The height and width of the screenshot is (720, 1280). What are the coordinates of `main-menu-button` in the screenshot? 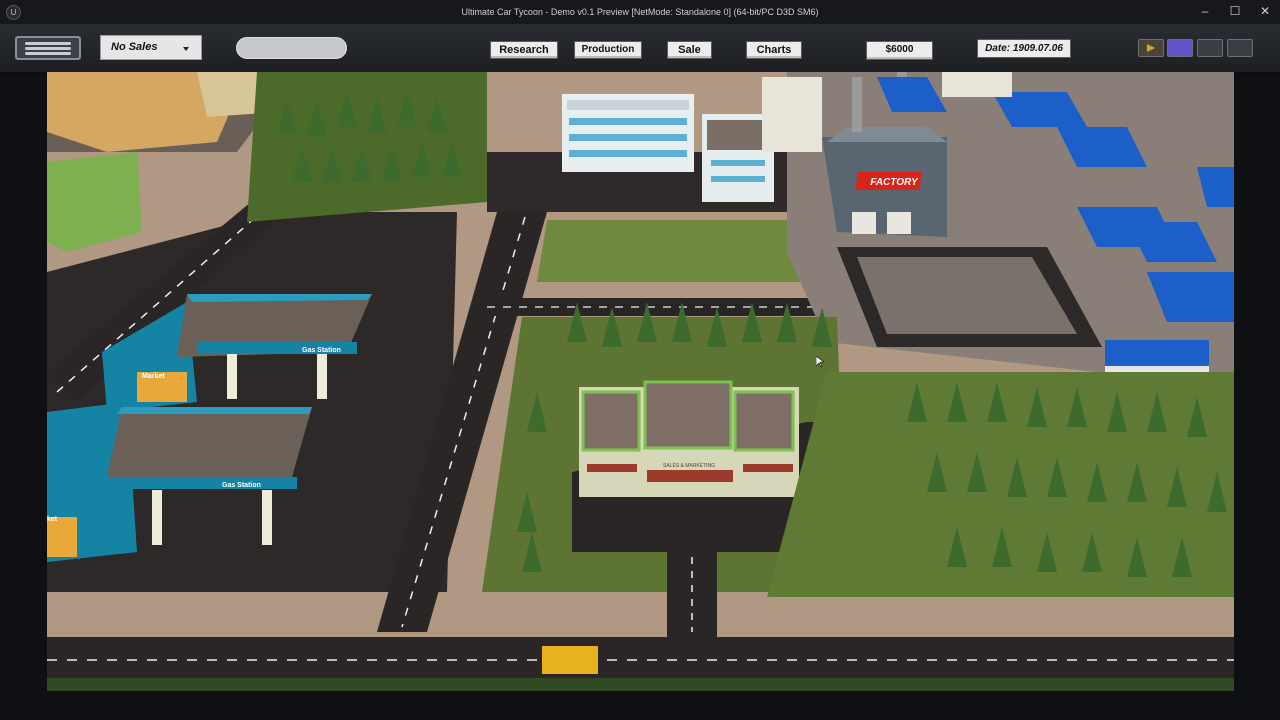 It's located at (48, 48).